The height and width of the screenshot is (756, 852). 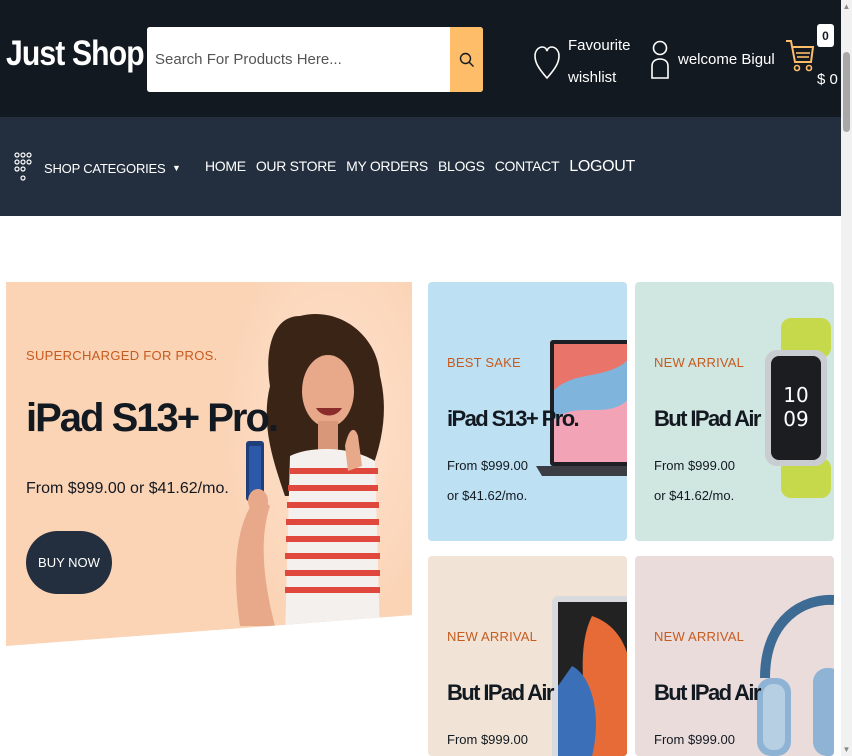 I want to click on cart-icon, so click(x=800, y=56).